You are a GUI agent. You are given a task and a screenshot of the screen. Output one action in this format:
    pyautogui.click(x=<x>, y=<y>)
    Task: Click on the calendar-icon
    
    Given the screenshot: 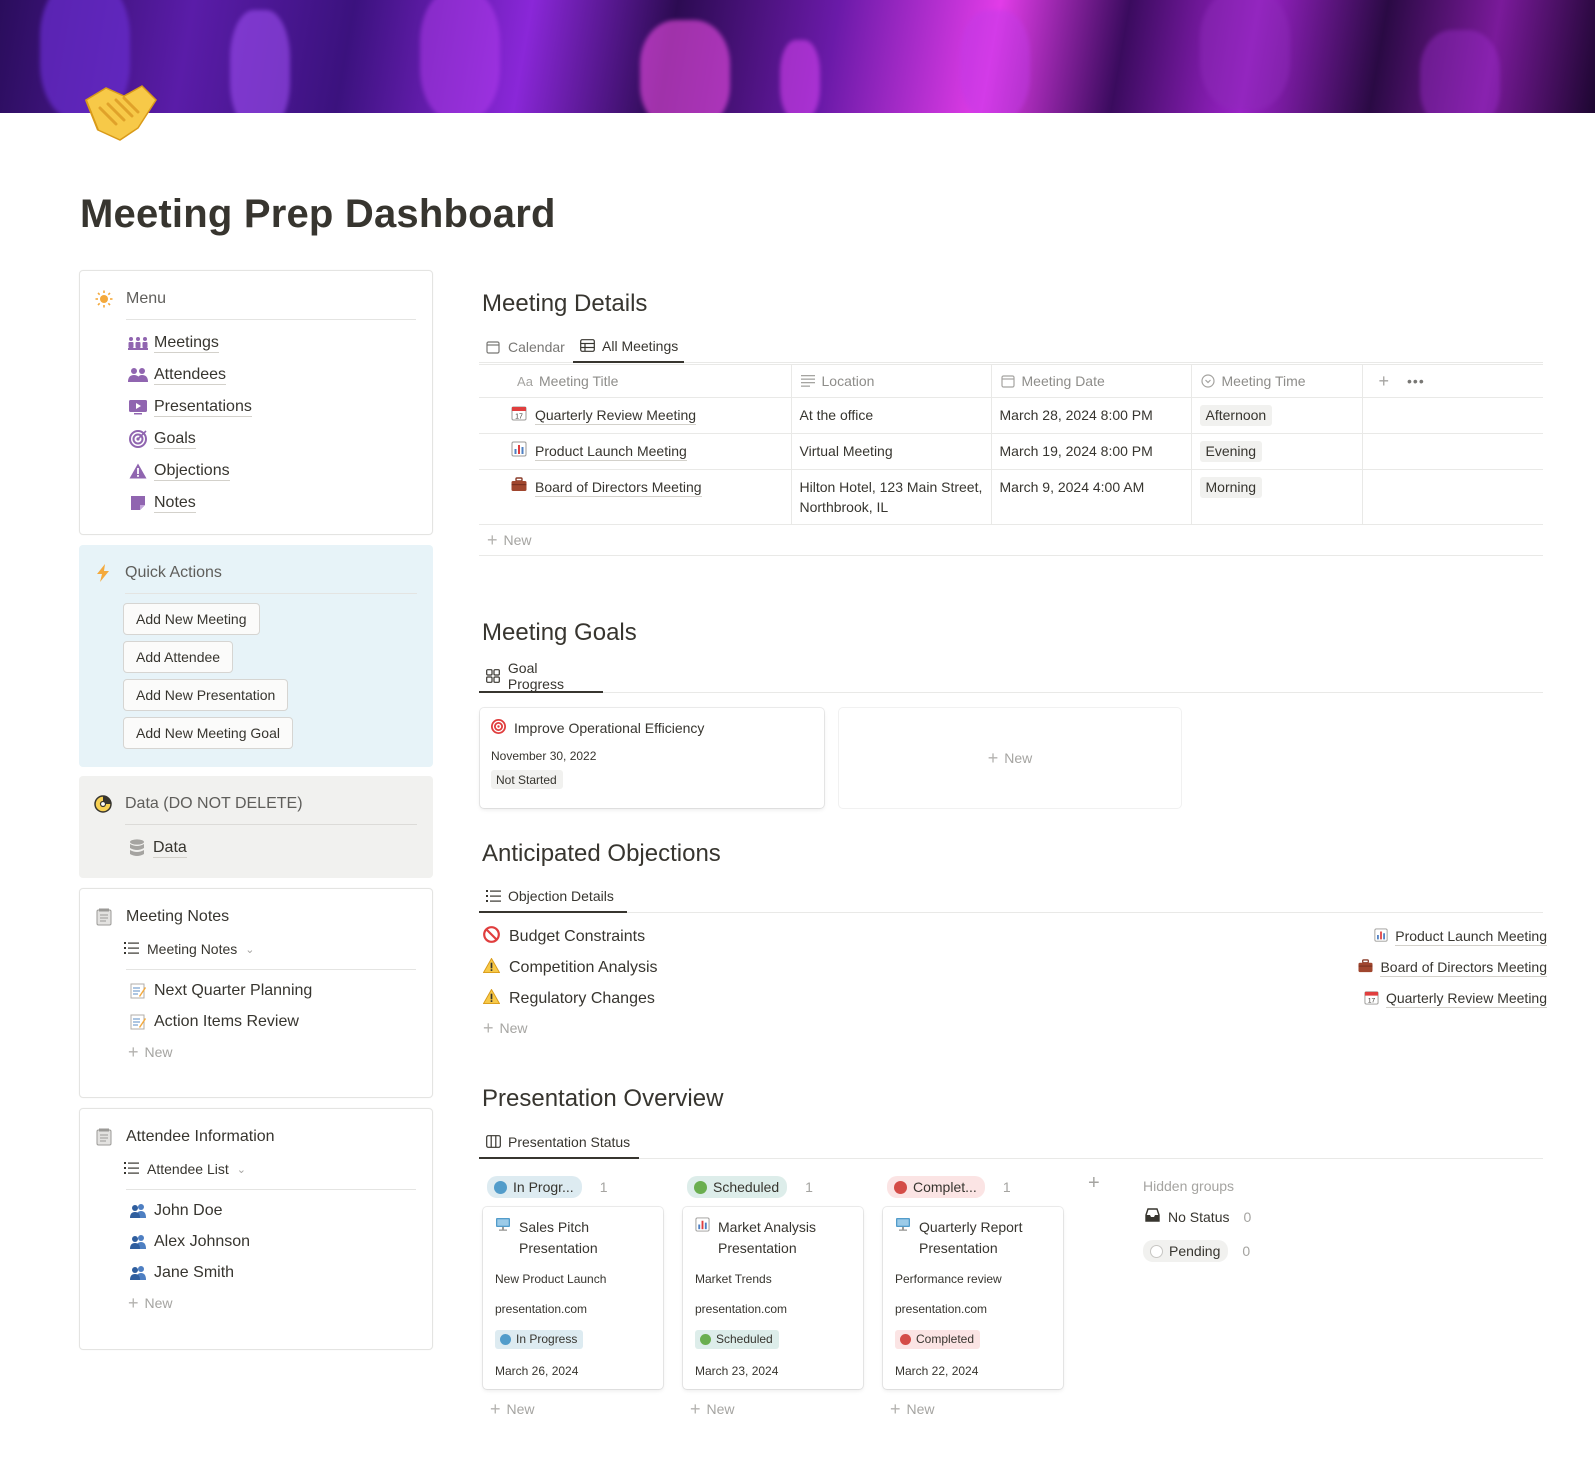 What is the action you would take?
    pyautogui.click(x=493, y=347)
    